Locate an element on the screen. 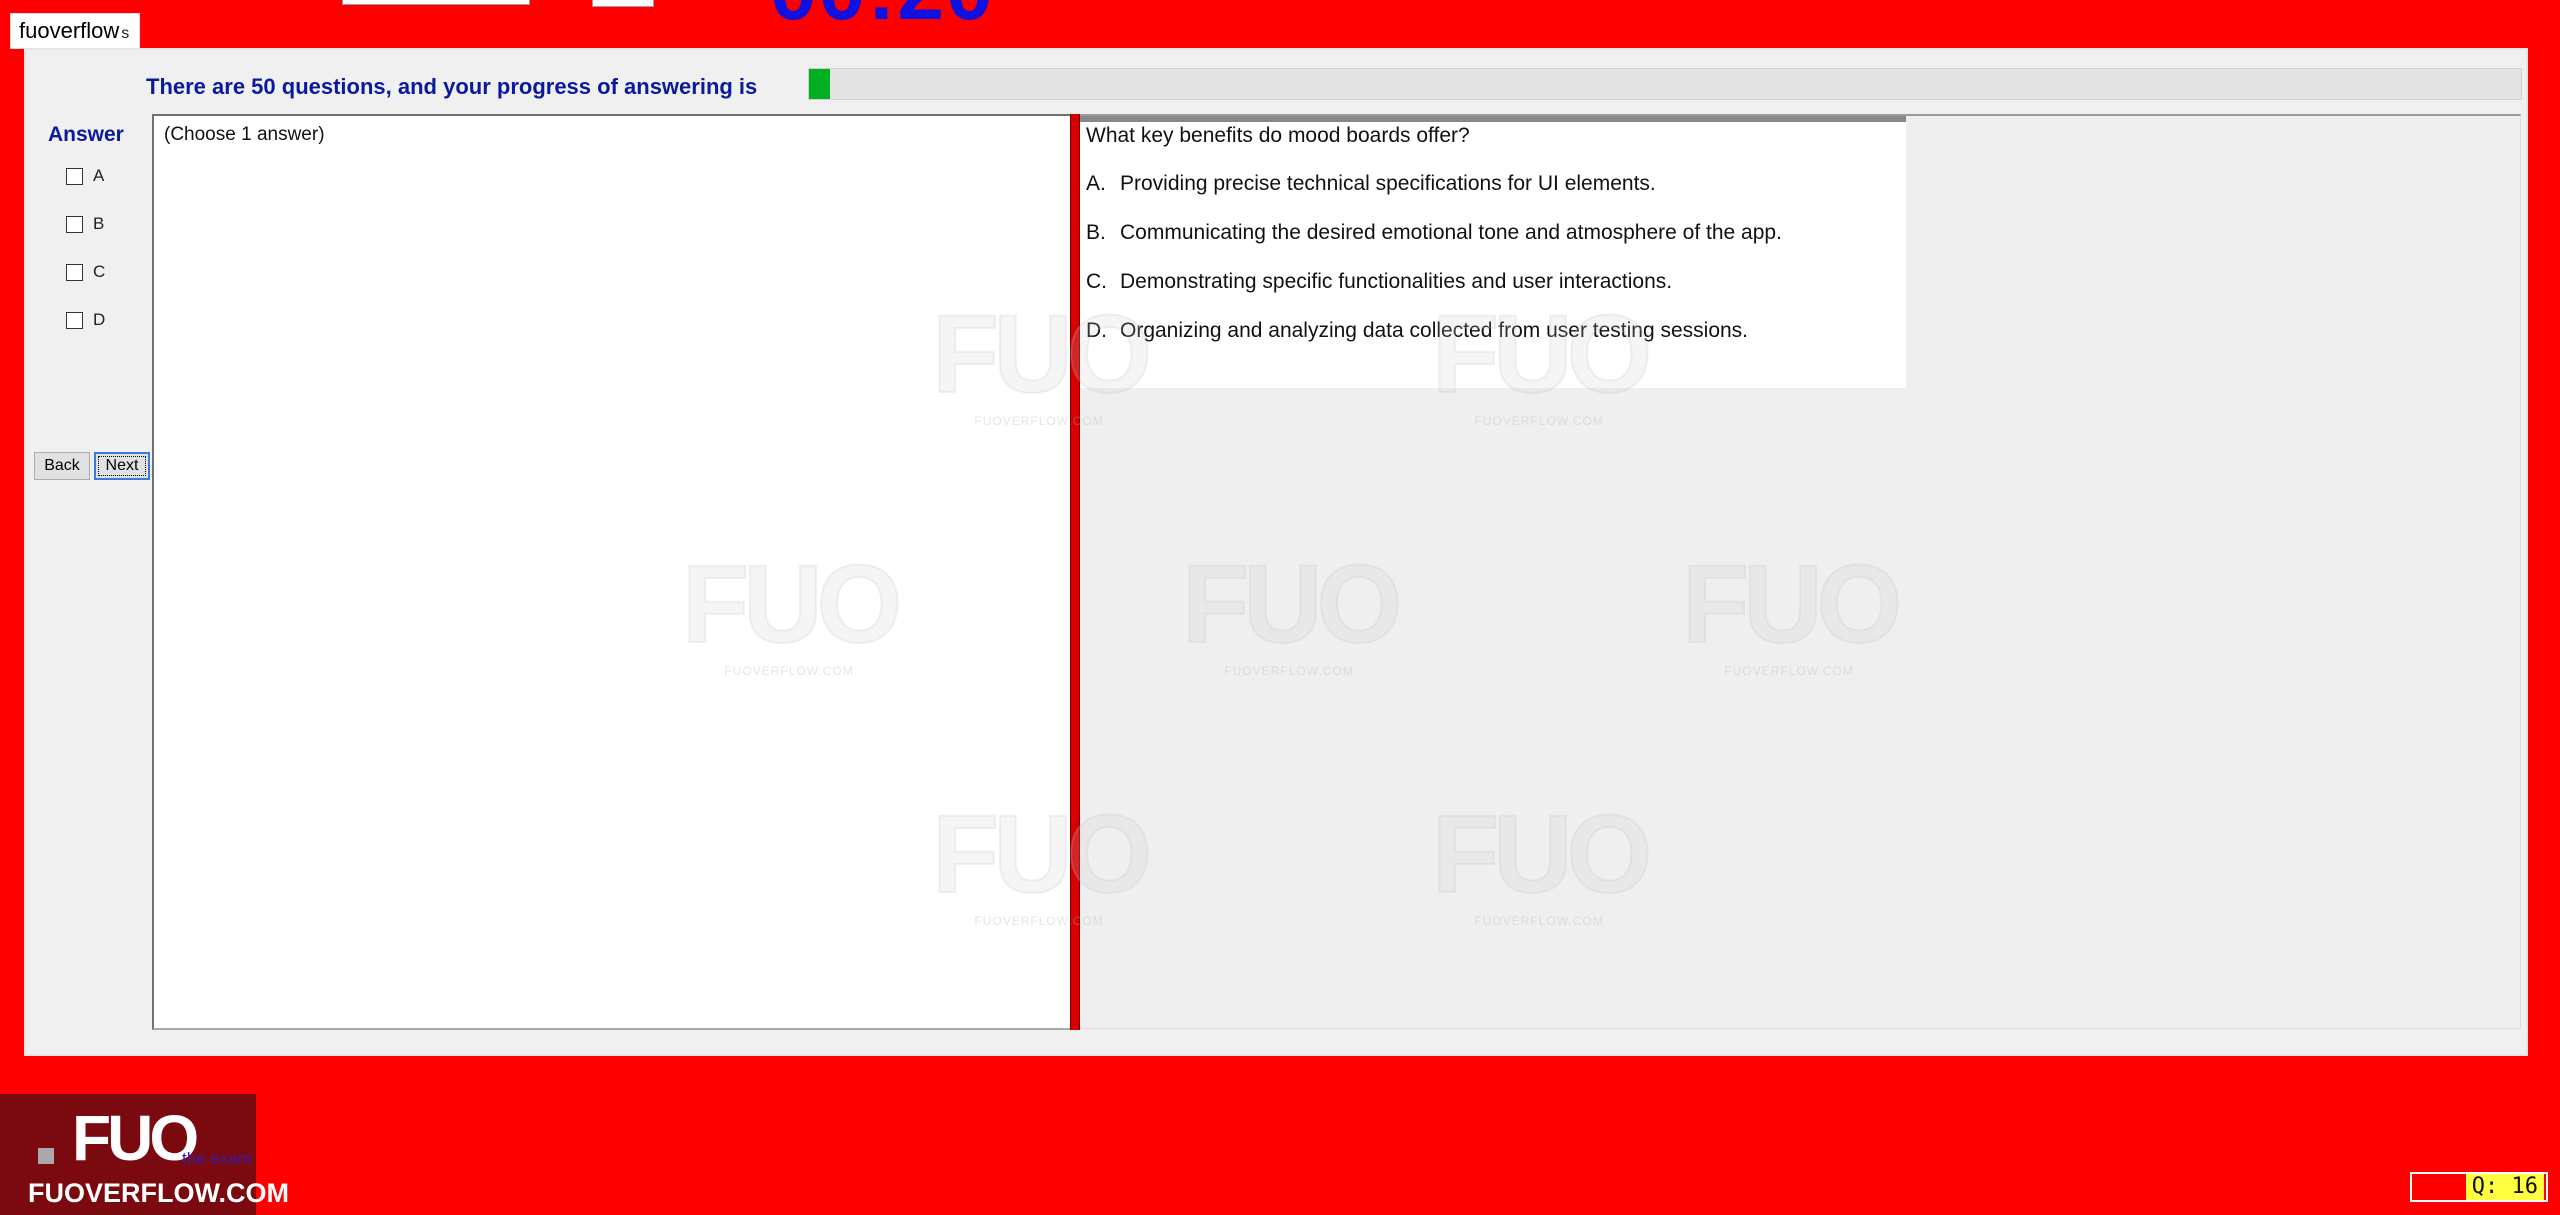 The height and width of the screenshot is (1215, 2560). answer-option-b-label: B is located at coordinates (99, 223).